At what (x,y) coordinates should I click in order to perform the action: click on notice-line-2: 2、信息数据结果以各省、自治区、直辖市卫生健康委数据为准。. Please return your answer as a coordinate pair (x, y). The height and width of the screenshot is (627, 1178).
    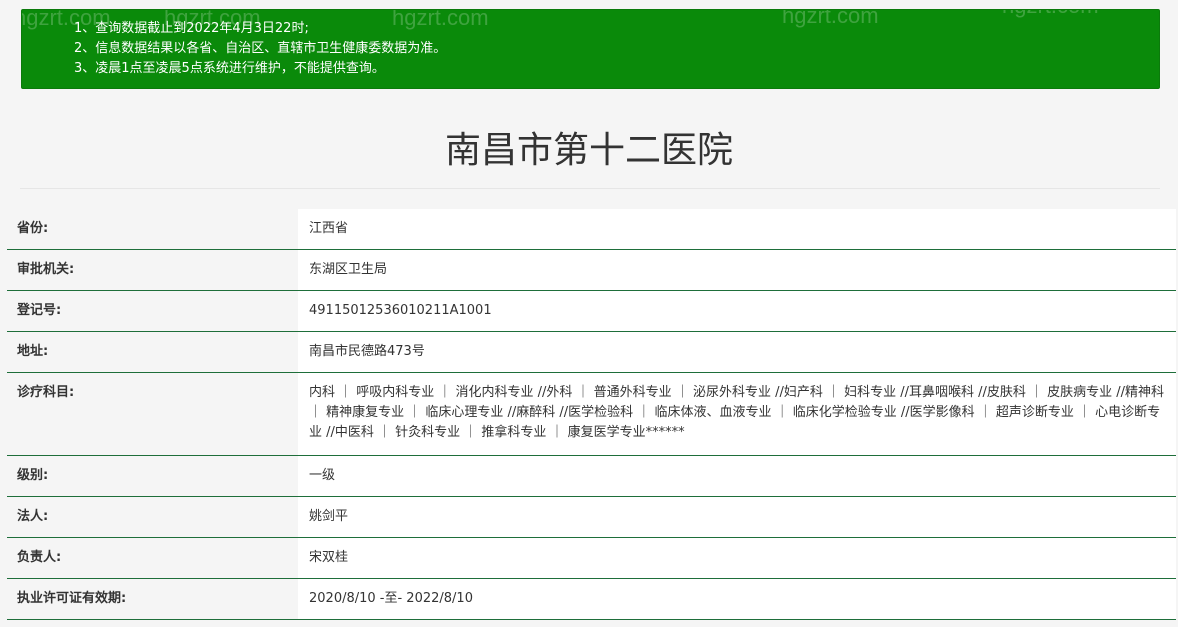
    Looking at the image, I should click on (260, 48).